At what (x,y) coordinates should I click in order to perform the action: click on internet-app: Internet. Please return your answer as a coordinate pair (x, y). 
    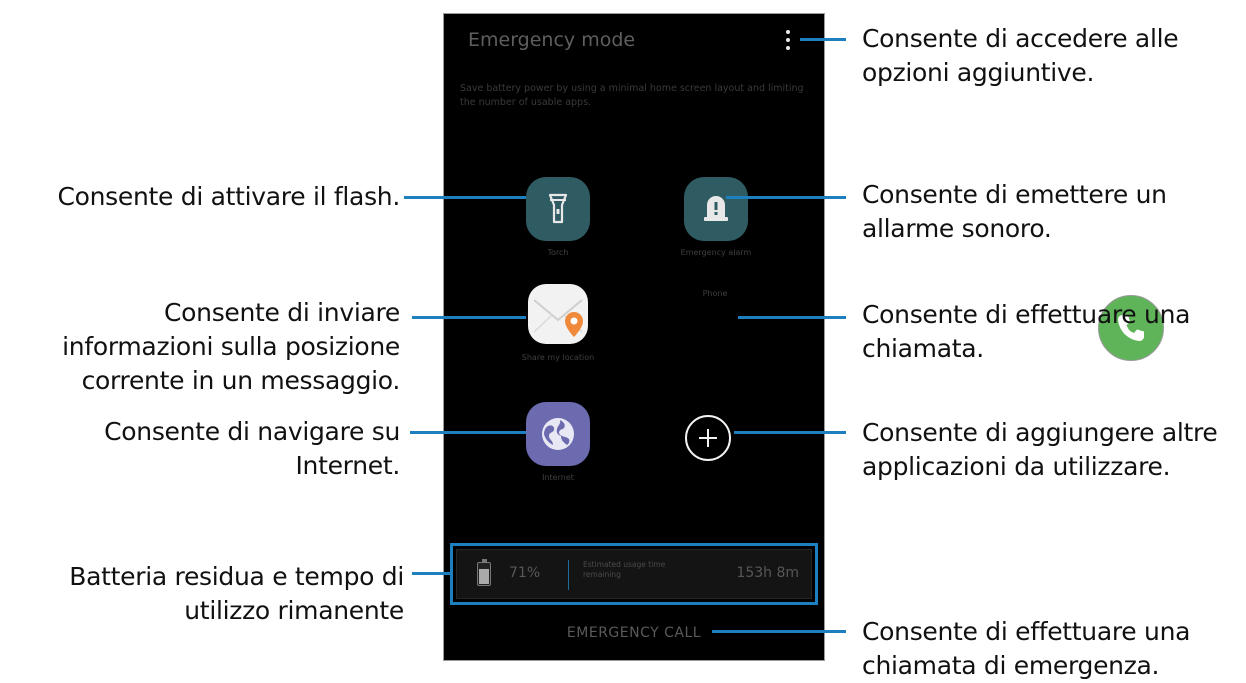
    Looking at the image, I should click on (558, 442).